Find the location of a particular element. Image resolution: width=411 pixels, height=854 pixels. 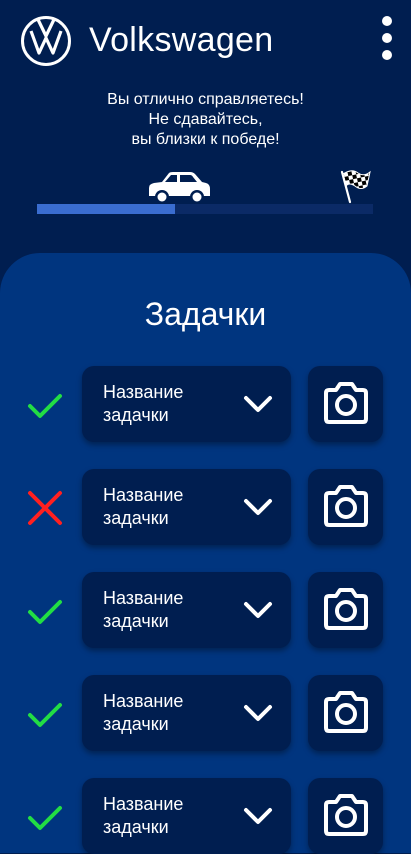

progress-bar is located at coordinates (205, 209).